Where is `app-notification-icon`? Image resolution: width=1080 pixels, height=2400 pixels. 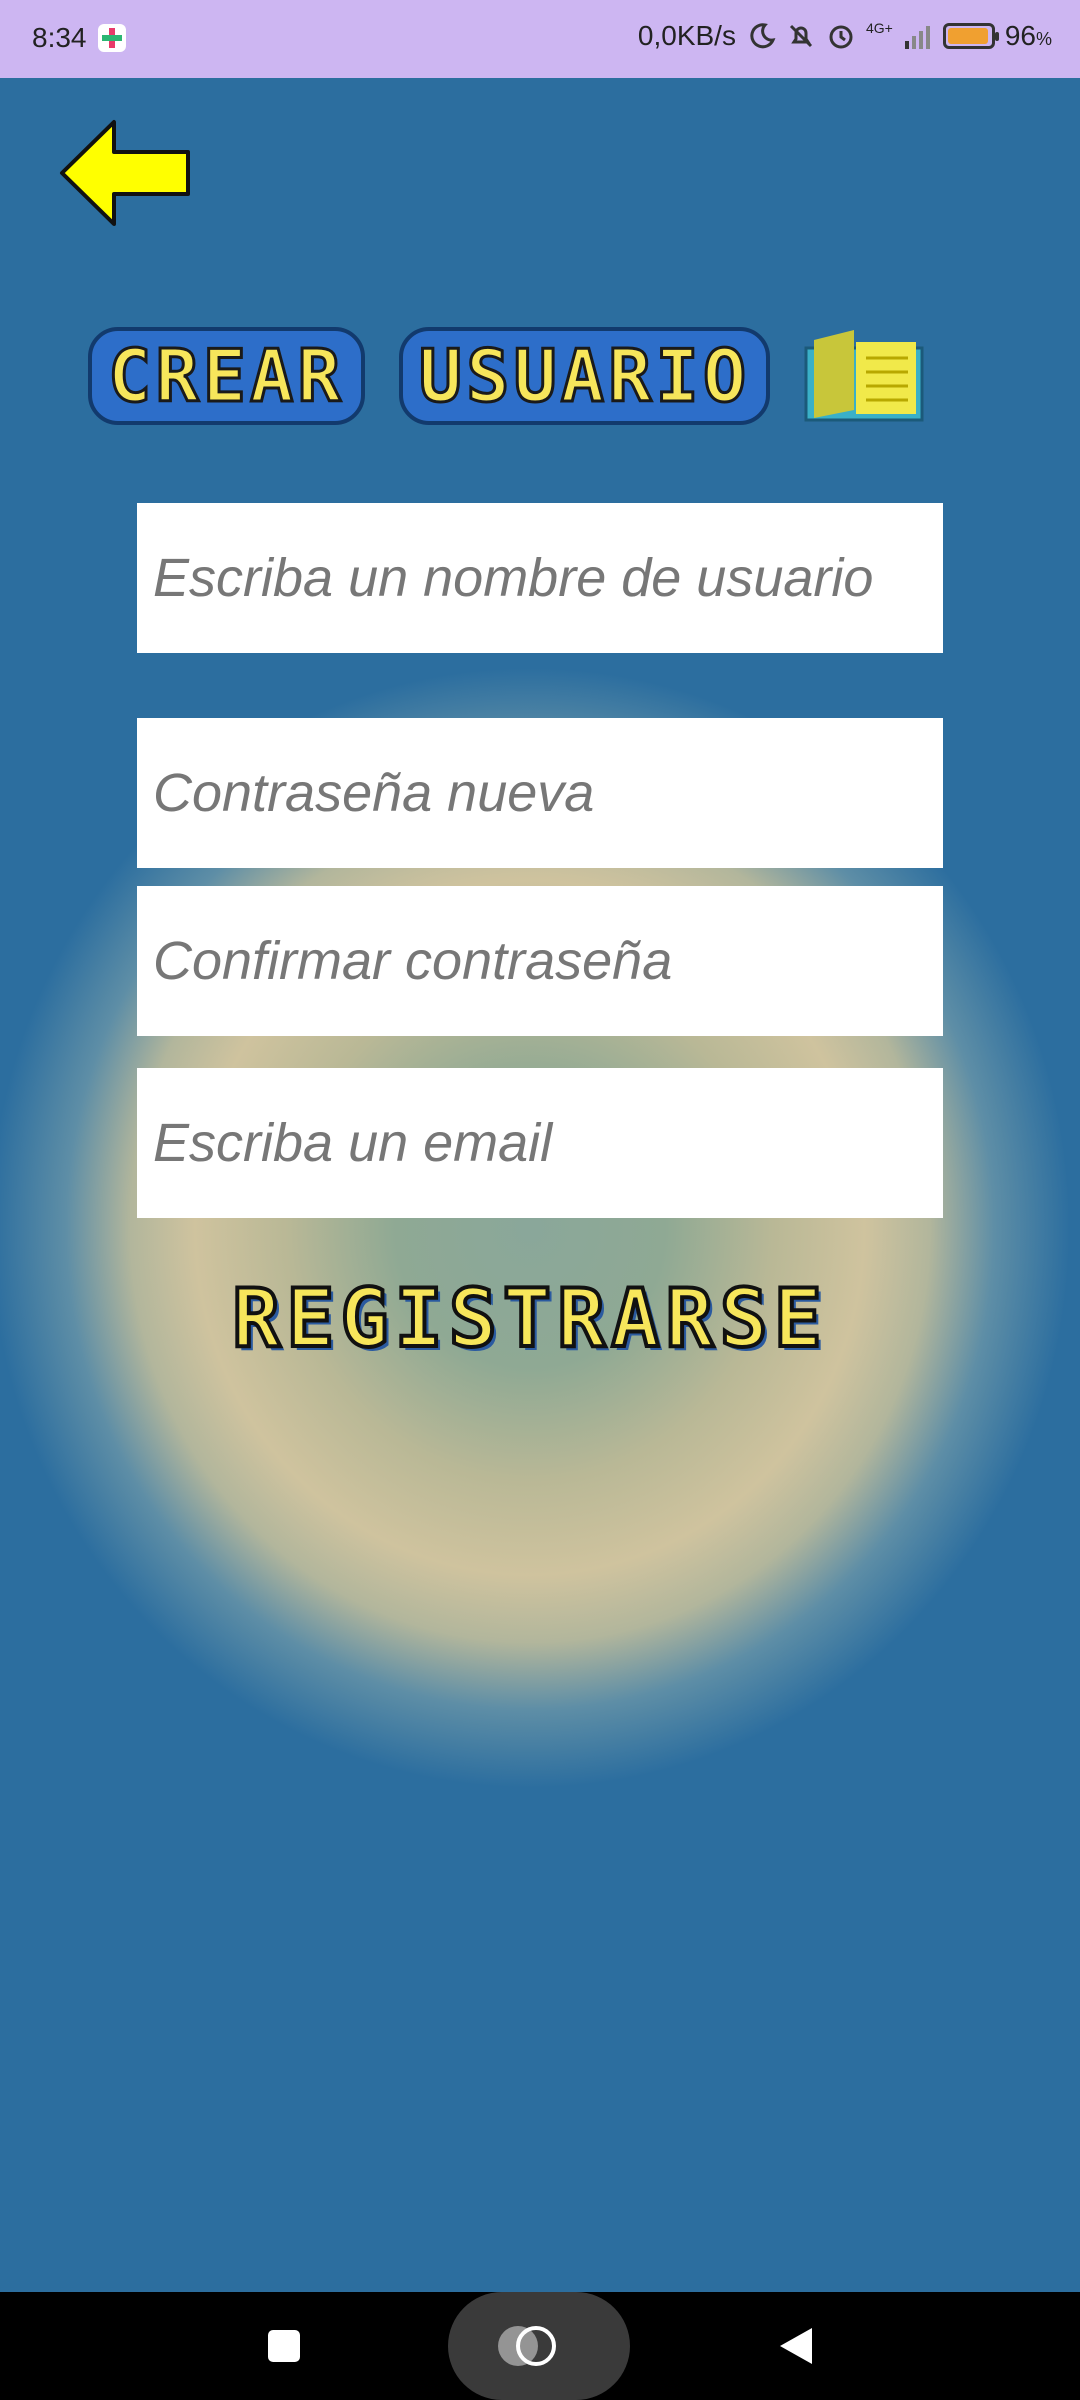
app-notification-icon is located at coordinates (112, 38).